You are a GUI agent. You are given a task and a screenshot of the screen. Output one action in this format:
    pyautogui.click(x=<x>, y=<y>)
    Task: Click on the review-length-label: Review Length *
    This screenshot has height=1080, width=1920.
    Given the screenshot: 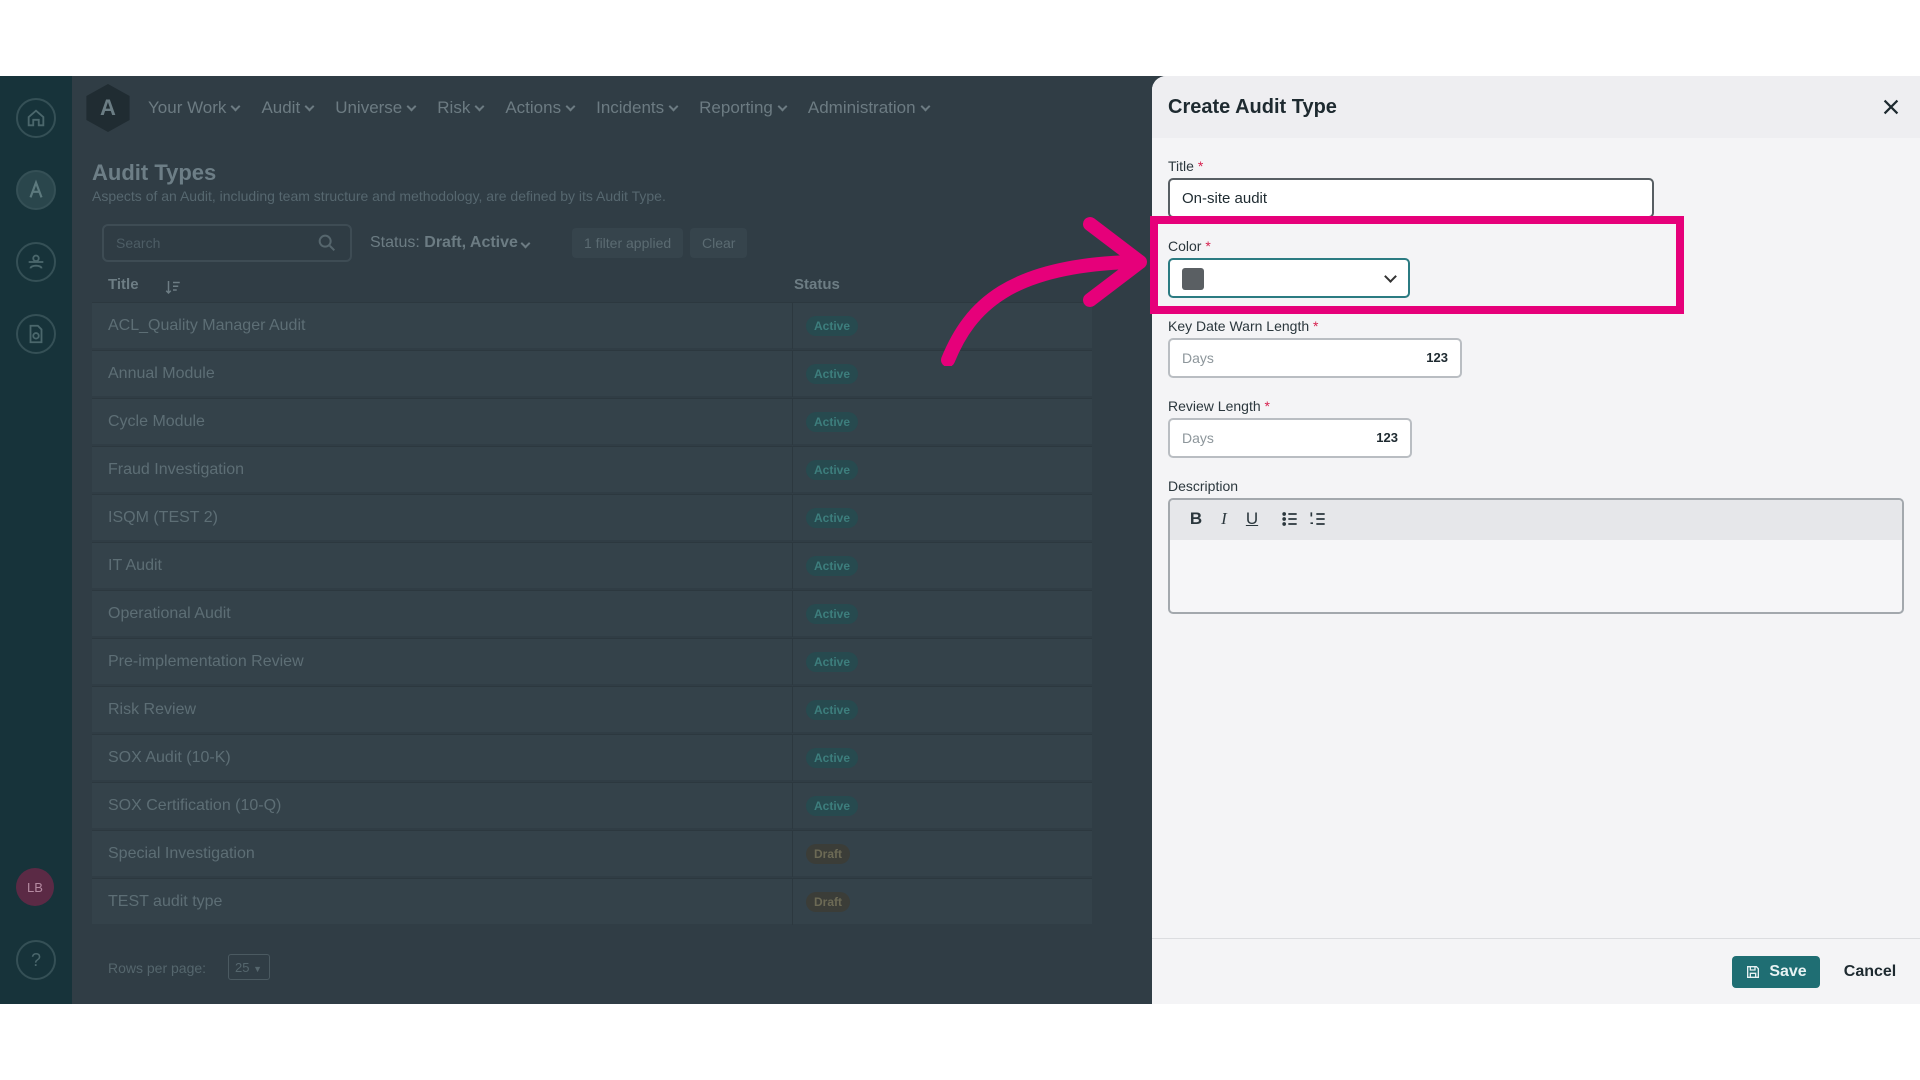 What is the action you would take?
    pyautogui.click(x=1219, y=406)
    